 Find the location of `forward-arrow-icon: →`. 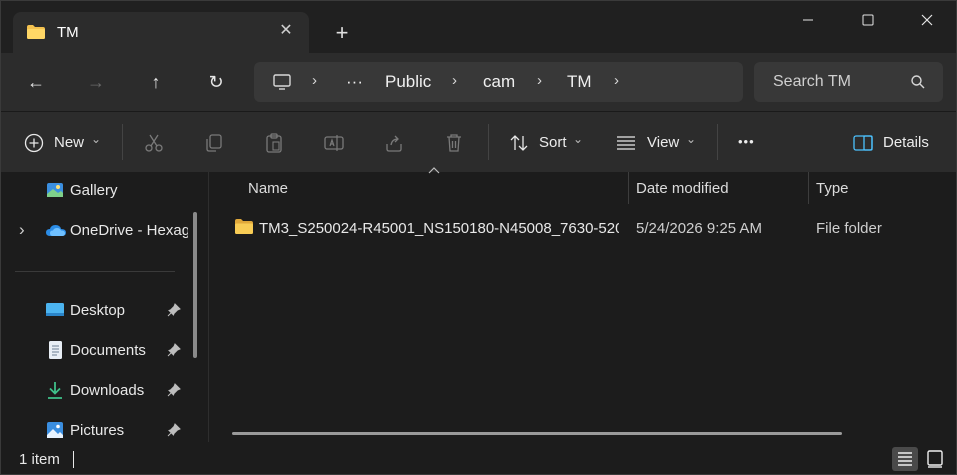

forward-arrow-icon: → is located at coordinates (96, 82).